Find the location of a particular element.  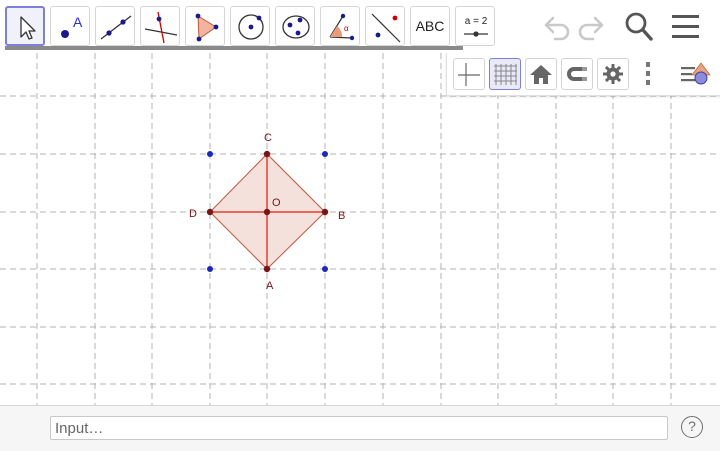

point-d is located at coordinates (210, 212).